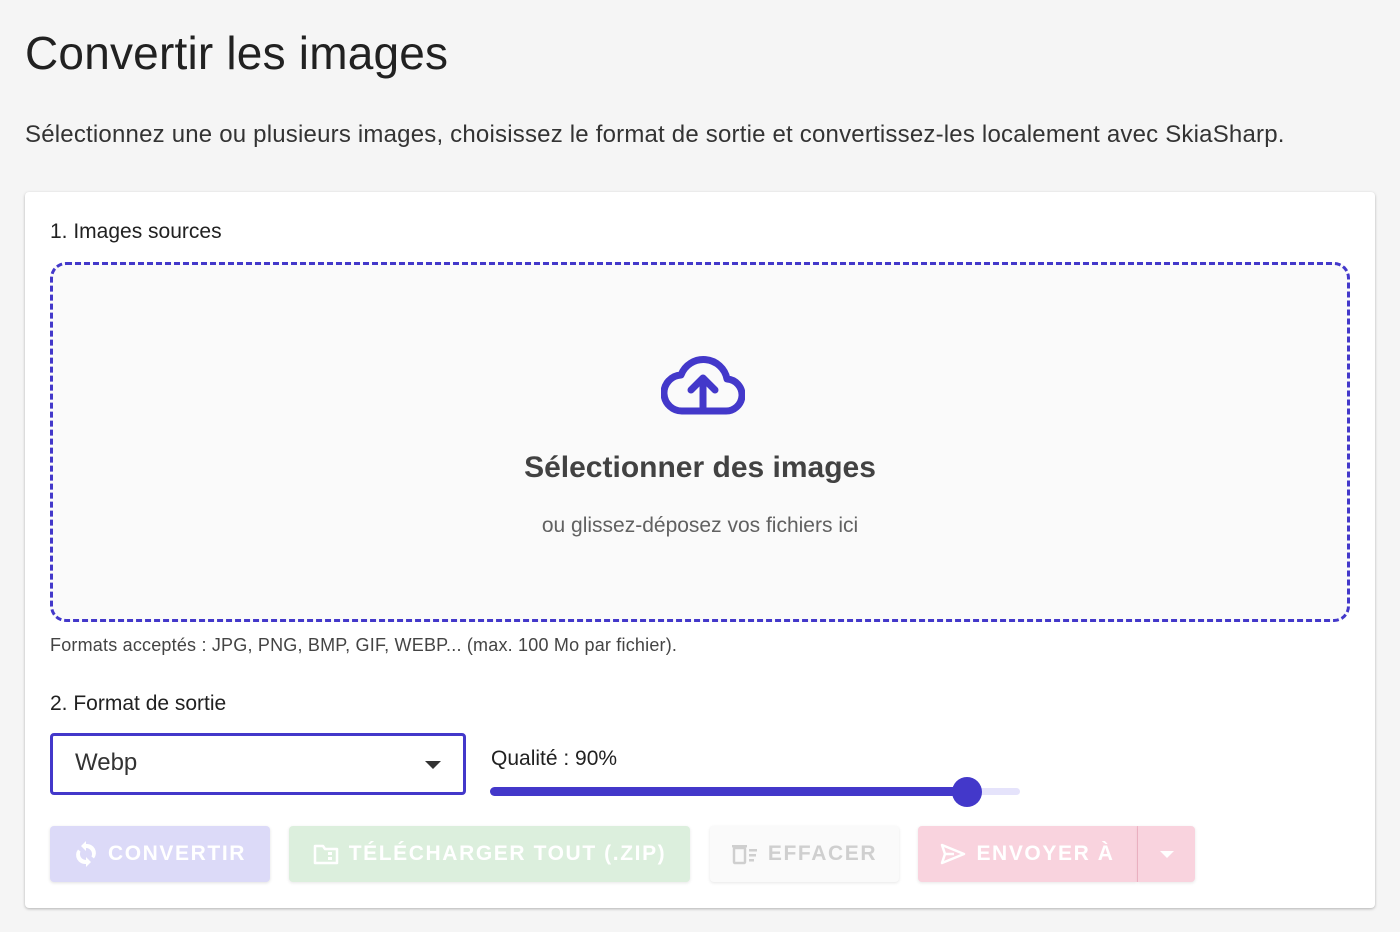 Image resolution: width=1400 pixels, height=932 pixels. I want to click on sources-section-label: 1. Images sources, so click(136, 231).